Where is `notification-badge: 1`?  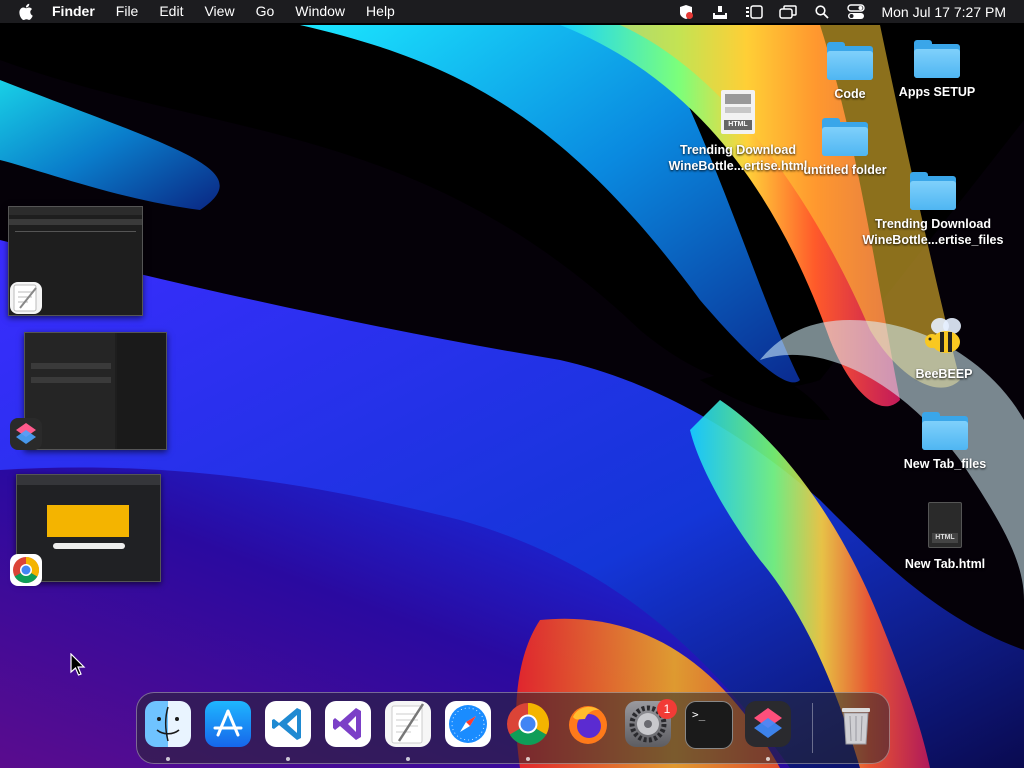 notification-badge: 1 is located at coordinates (667, 709).